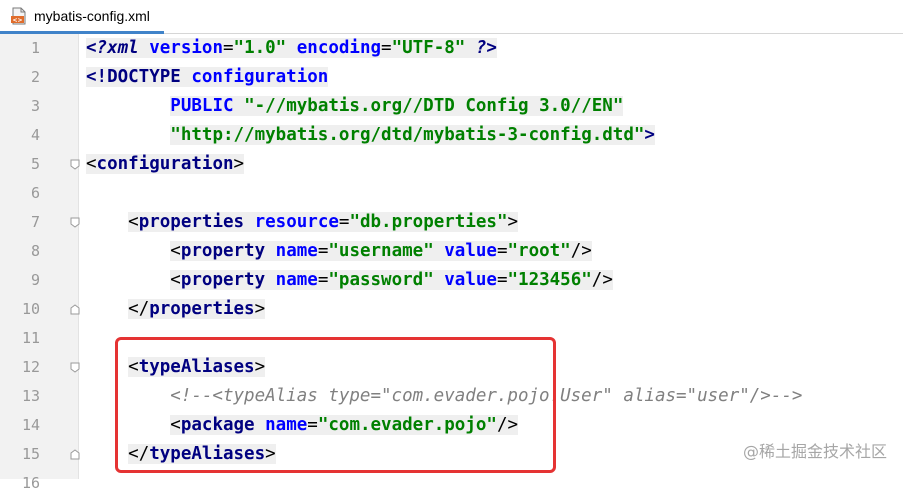  I want to click on code-token: "-//mybatis.org//DTD Config 3.0//EN", so click(434, 106).